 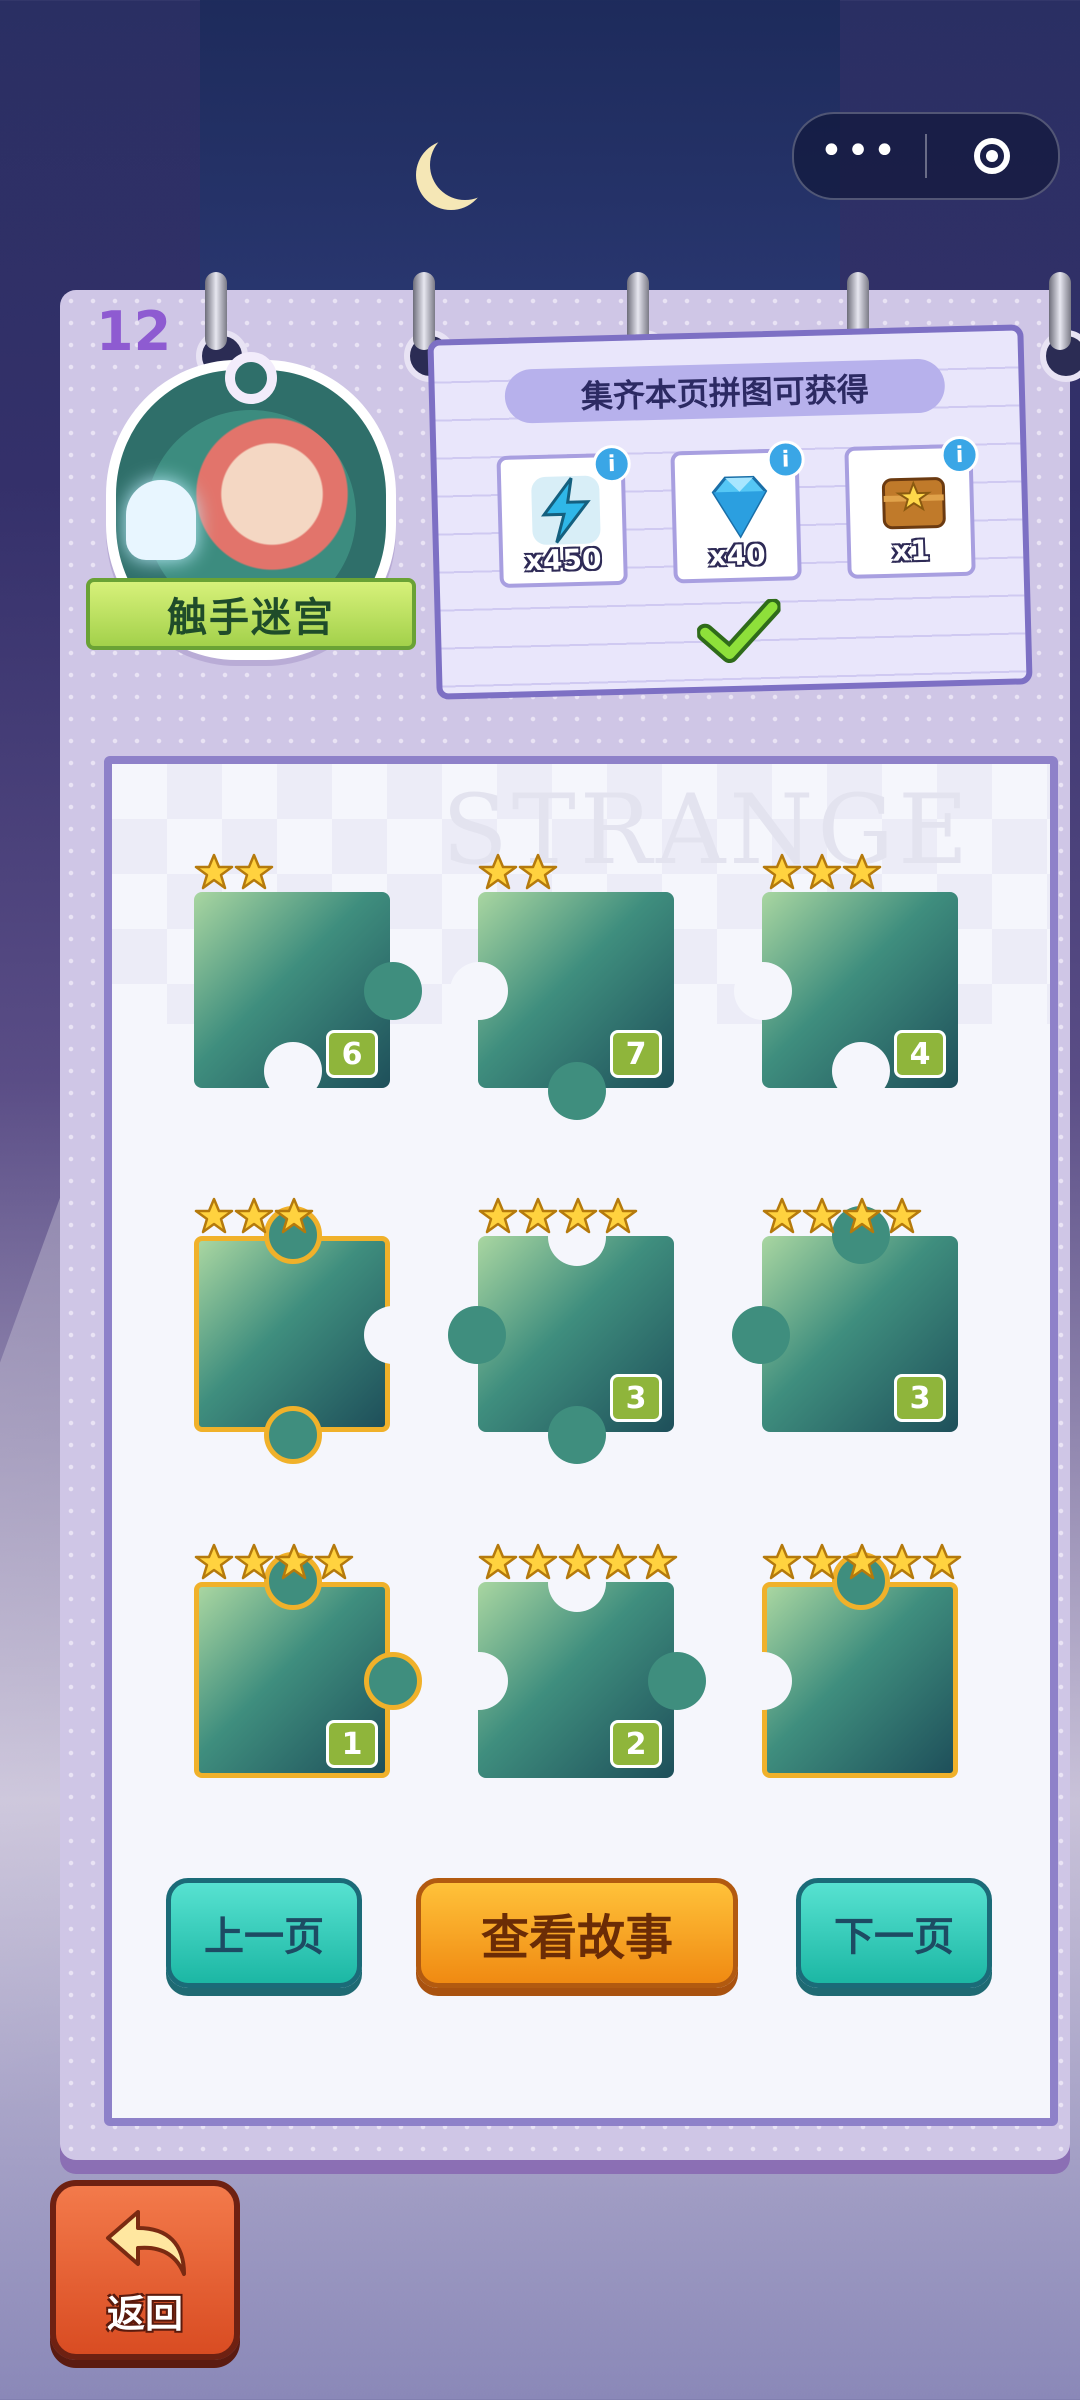 What do you see at coordinates (352, 1054) in the screenshot?
I see `piece-count-badge: 6` at bounding box center [352, 1054].